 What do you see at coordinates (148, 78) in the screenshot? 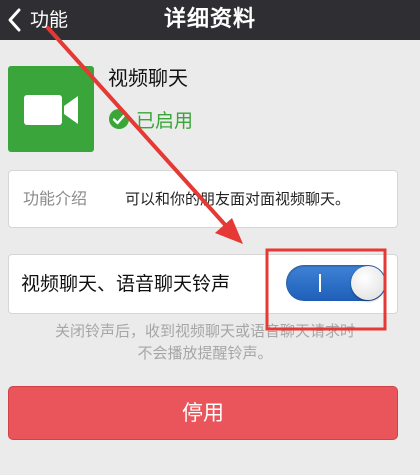
I see `plugin-name: 视频聊天` at bounding box center [148, 78].